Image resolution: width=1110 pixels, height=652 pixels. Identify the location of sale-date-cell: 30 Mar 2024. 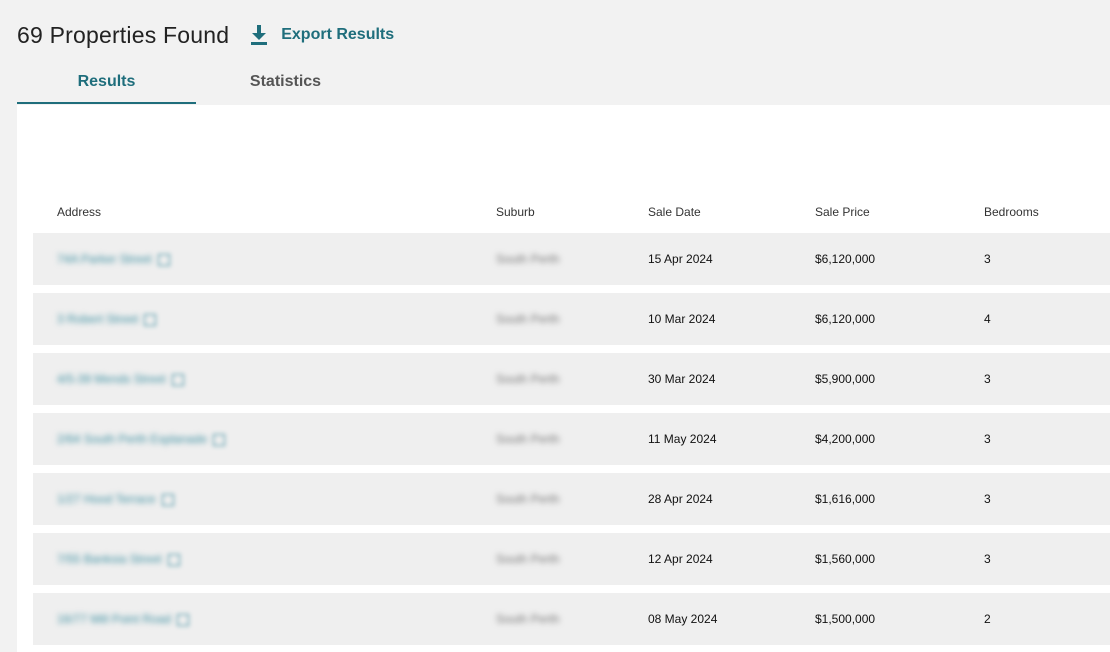
(682, 379).